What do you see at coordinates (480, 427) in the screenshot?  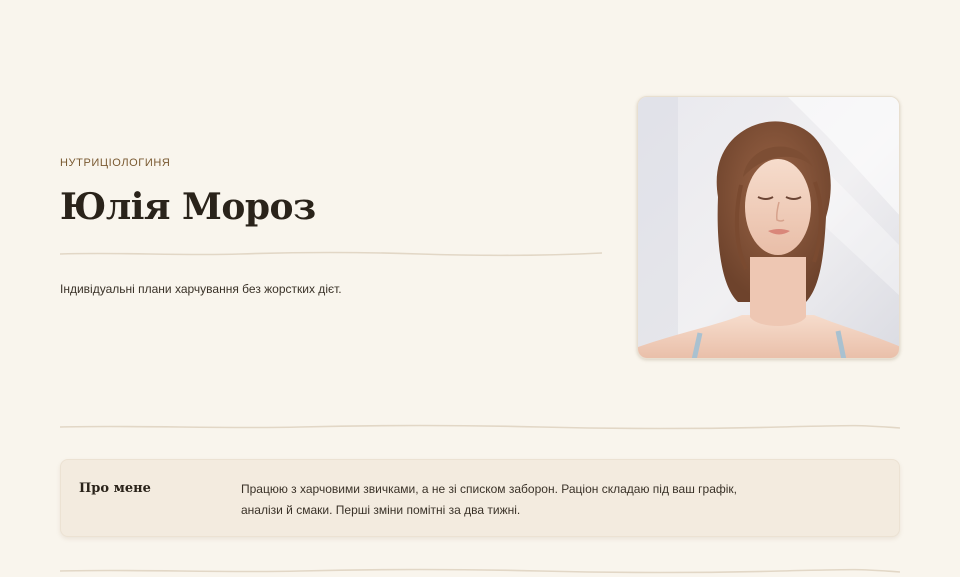 I see `section-divider-top` at bounding box center [480, 427].